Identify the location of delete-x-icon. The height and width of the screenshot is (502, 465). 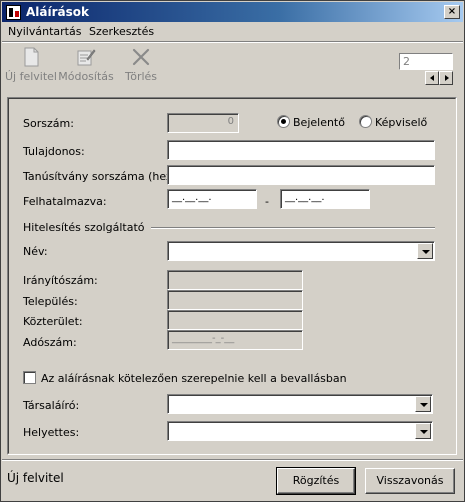
(141, 57).